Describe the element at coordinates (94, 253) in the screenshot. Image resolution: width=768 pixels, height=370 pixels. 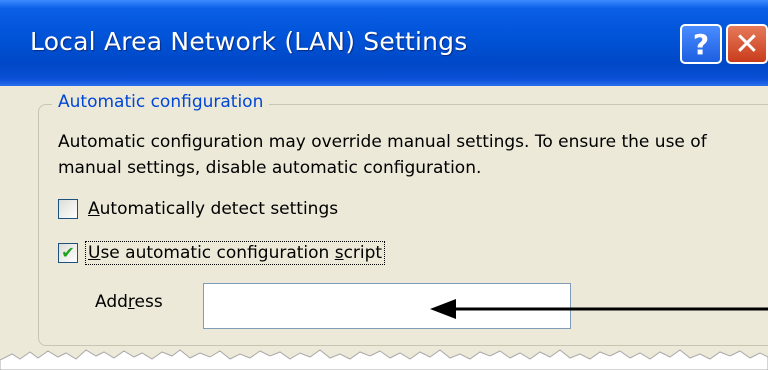
I see `access-key: U` at that location.